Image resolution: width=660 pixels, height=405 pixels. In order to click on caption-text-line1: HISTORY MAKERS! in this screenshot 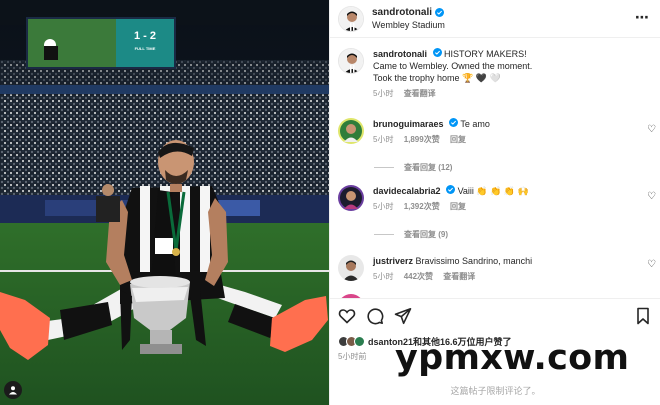, I will do `click(485, 54)`.